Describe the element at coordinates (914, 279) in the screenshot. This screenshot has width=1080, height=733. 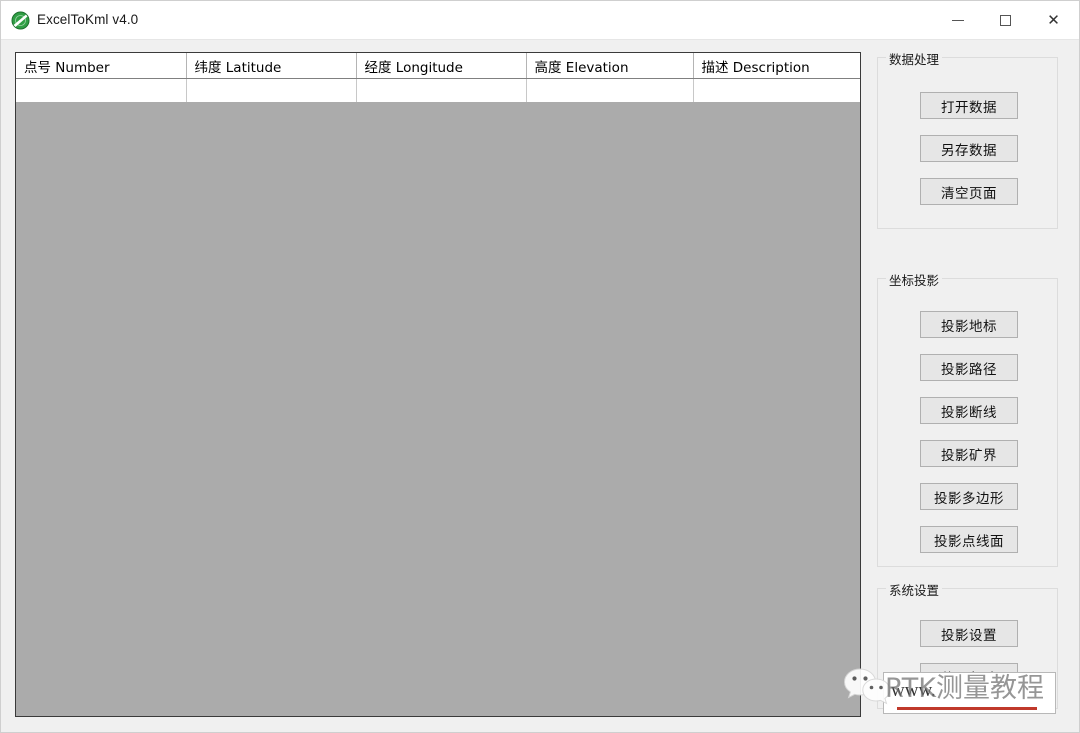
I see `group-label-coordinate-projection: 坐标投影` at that location.